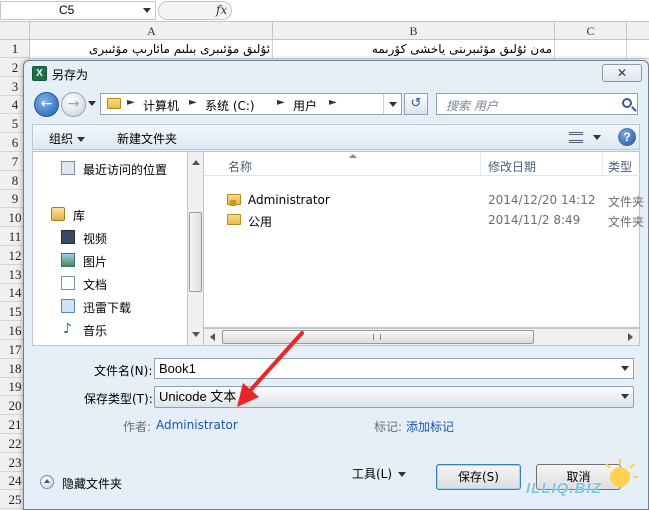 The height and width of the screenshot is (510, 649). I want to click on scroll-left-icon, so click(212, 337).